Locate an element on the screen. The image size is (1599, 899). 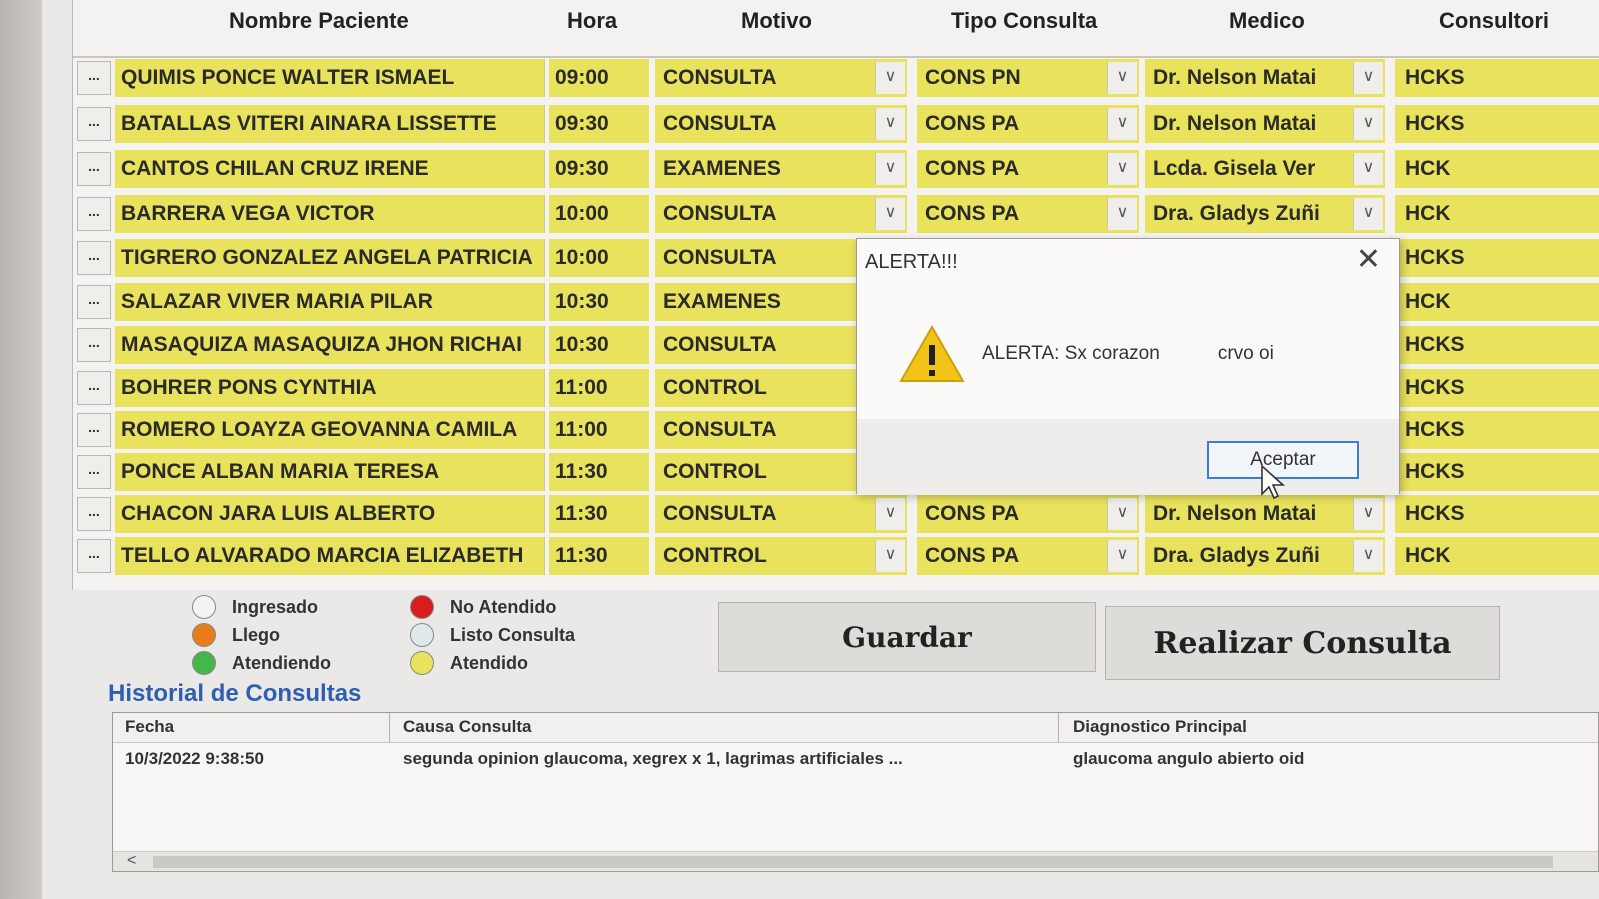
header-consultorio: Consultori is located at coordinates (1494, 21).